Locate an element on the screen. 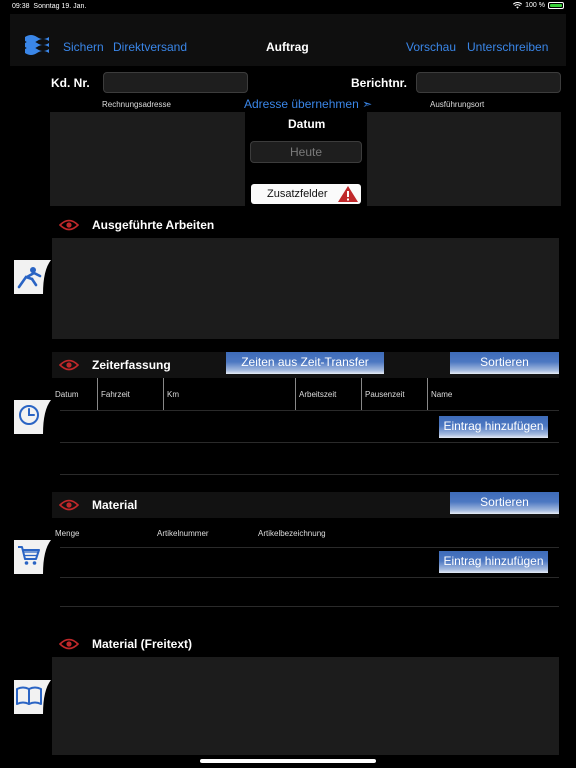 The height and width of the screenshot is (768, 576). col-name: Name is located at coordinates (442, 394).